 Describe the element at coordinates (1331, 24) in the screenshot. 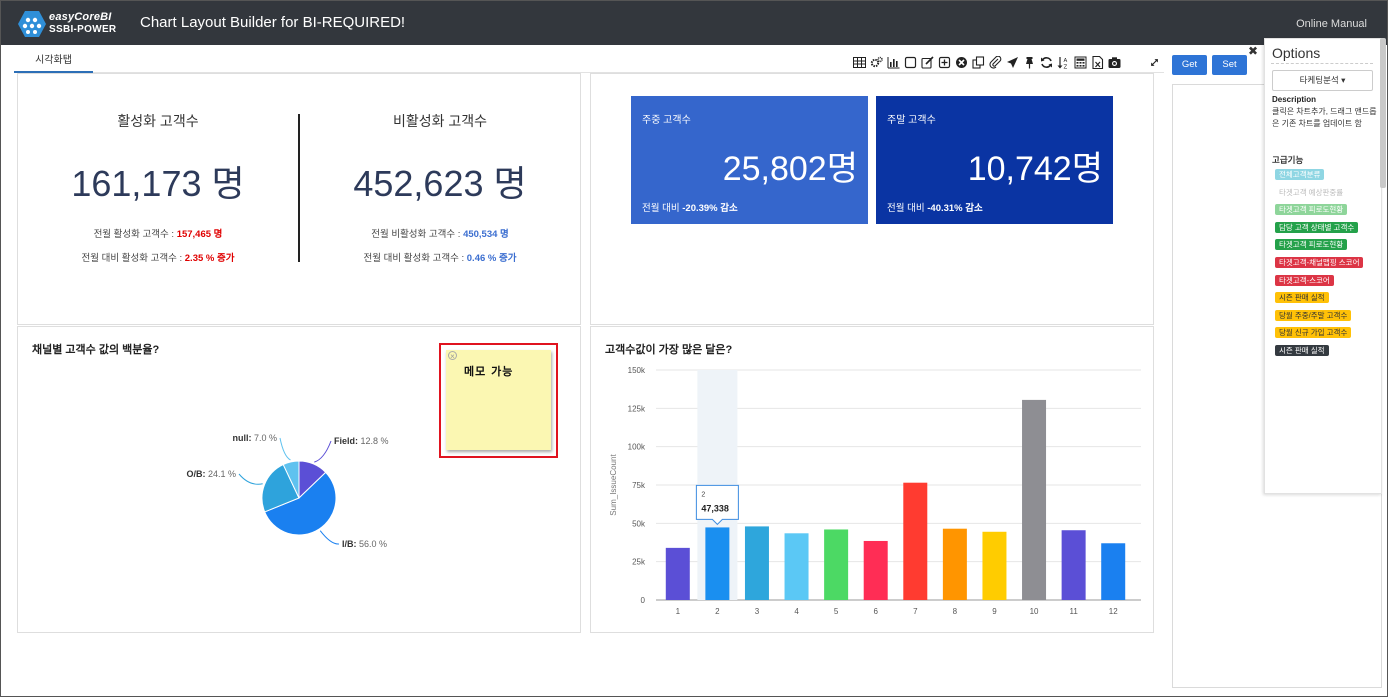

I see `online-manual-link: Online Manual` at that location.